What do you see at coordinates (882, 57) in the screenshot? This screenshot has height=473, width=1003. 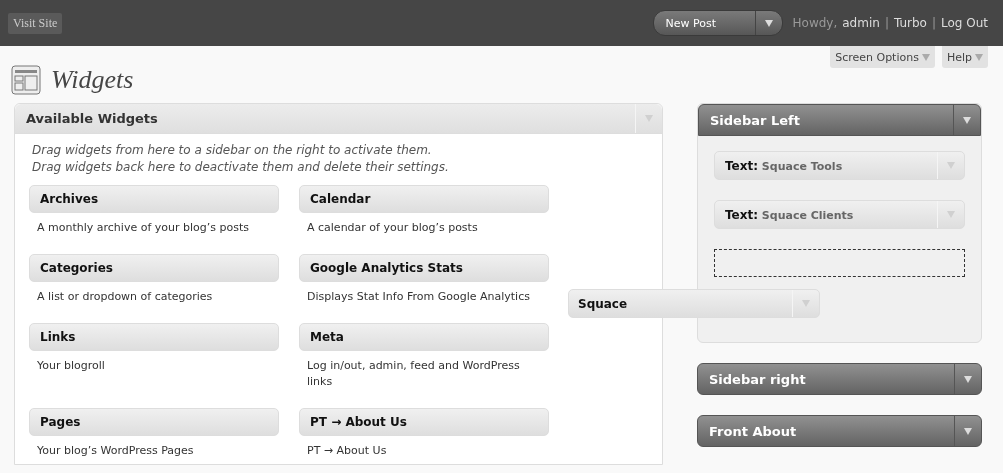 I see `screen-tab: Screen Options` at bounding box center [882, 57].